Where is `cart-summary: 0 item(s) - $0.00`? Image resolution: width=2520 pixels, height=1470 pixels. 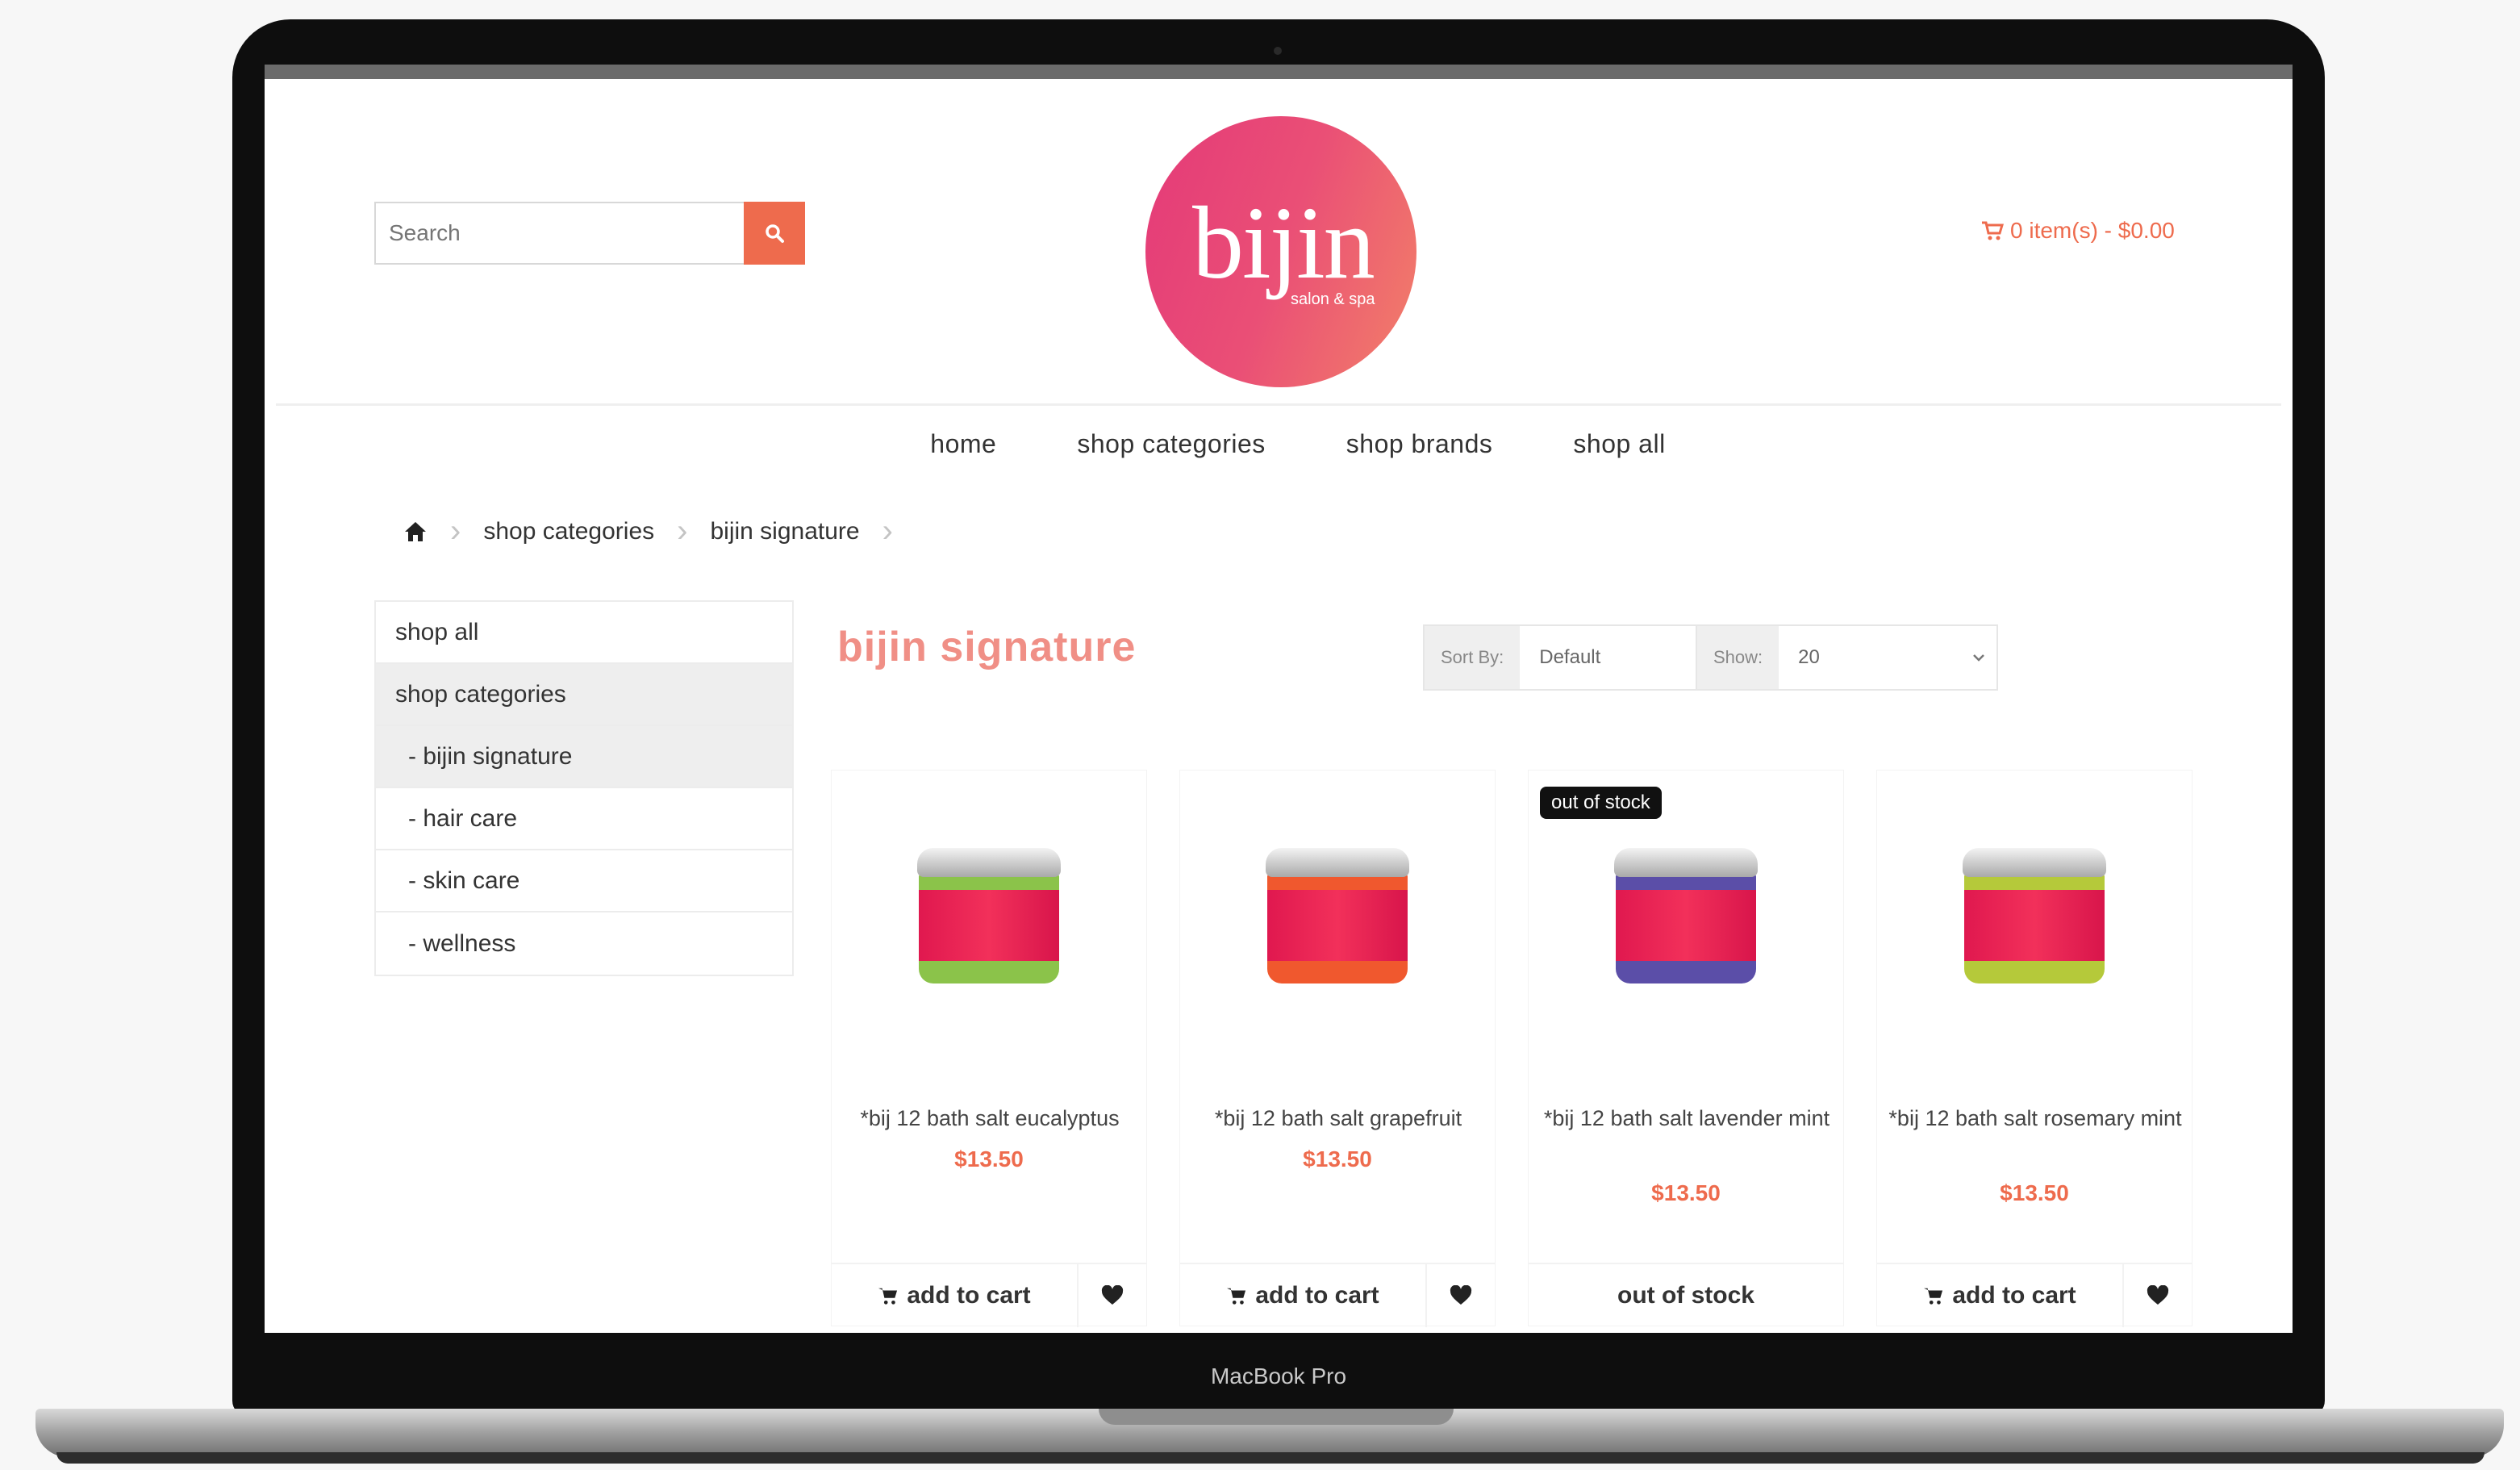 cart-summary: 0 item(s) - $0.00 is located at coordinates (2092, 230).